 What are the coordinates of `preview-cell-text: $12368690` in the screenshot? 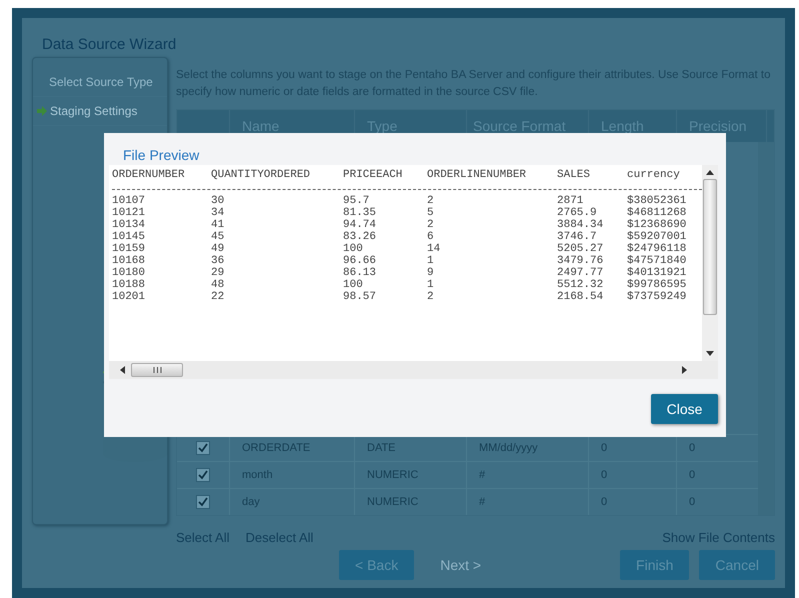 It's located at (657, 225).